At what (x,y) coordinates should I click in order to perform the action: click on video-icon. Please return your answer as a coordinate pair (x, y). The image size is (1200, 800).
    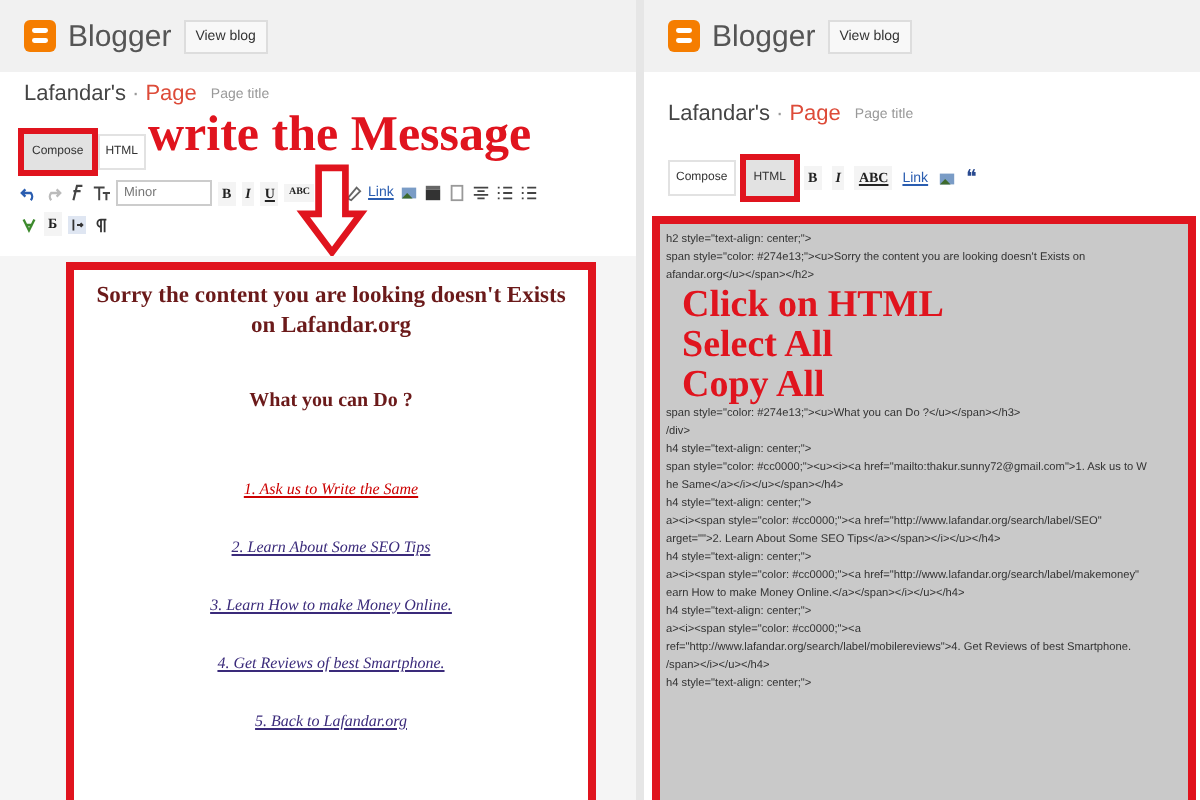
    Looking at the image, I should click on (432, 193).